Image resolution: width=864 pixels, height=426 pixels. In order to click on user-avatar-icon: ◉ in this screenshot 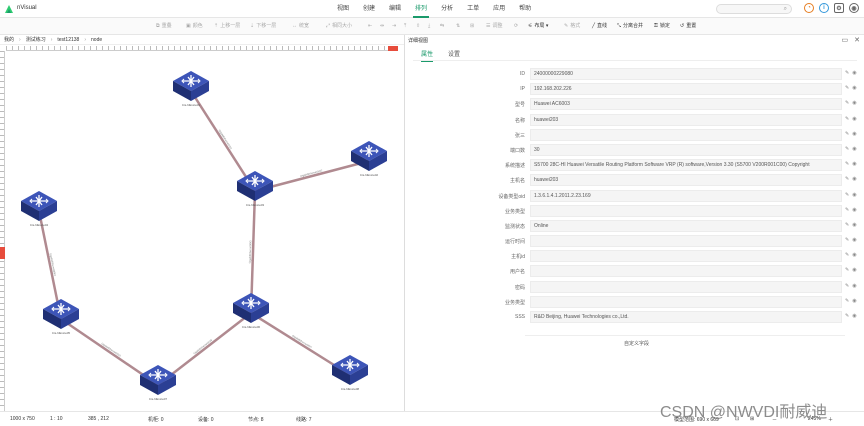, I will do `click(854, 8)`.